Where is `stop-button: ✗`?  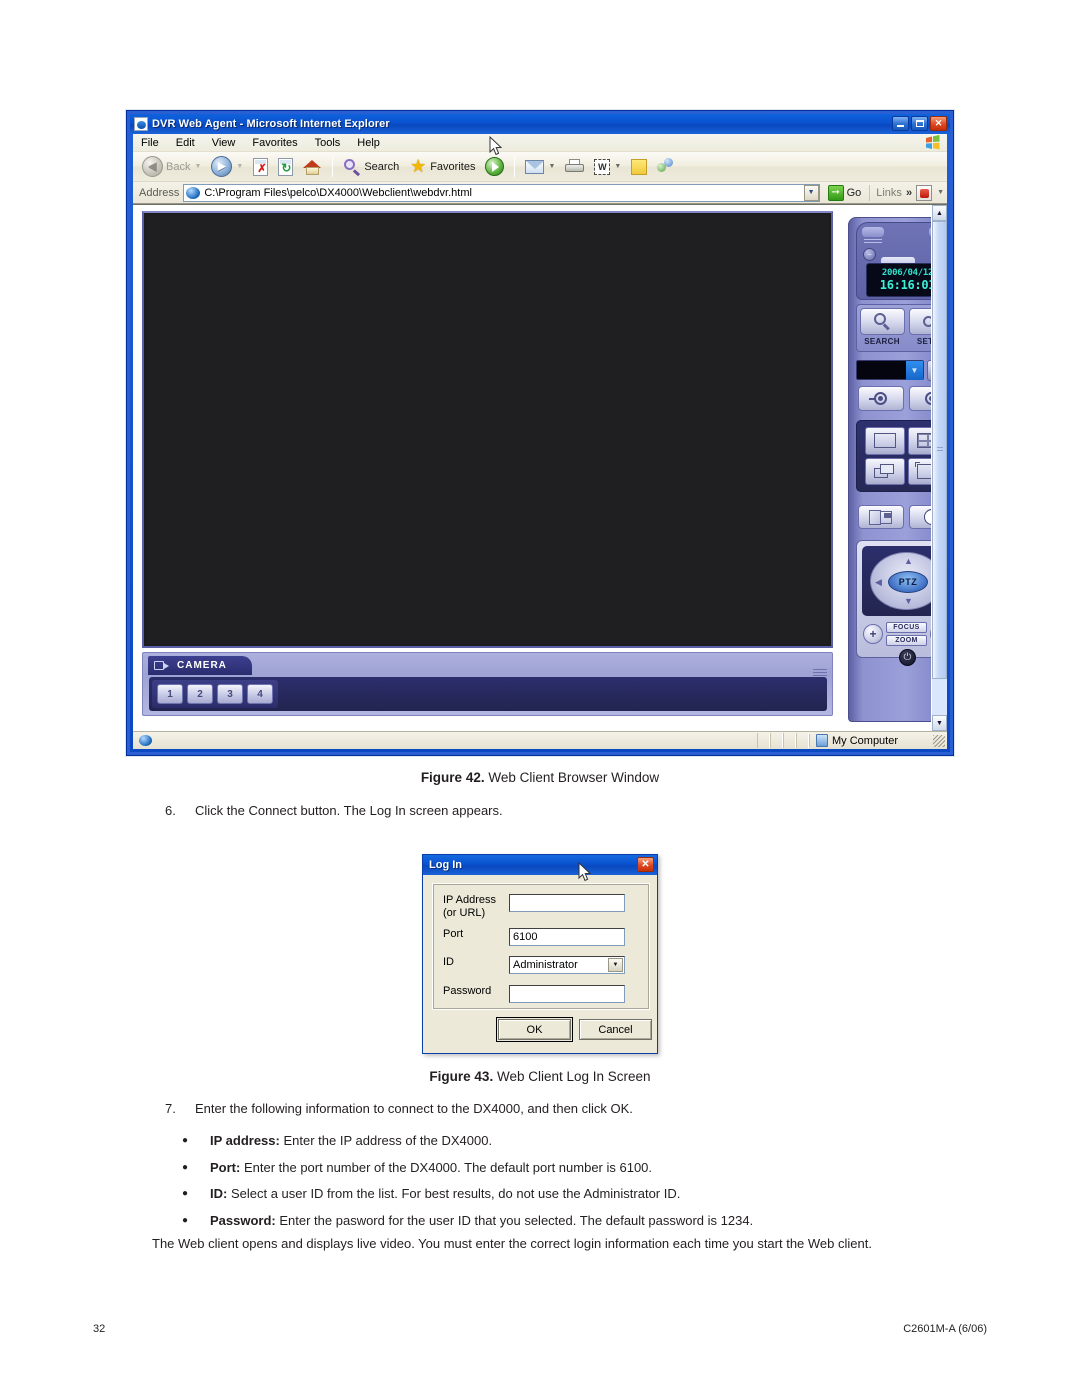
stop-button: ✗ is located at coordinates (260, 167).